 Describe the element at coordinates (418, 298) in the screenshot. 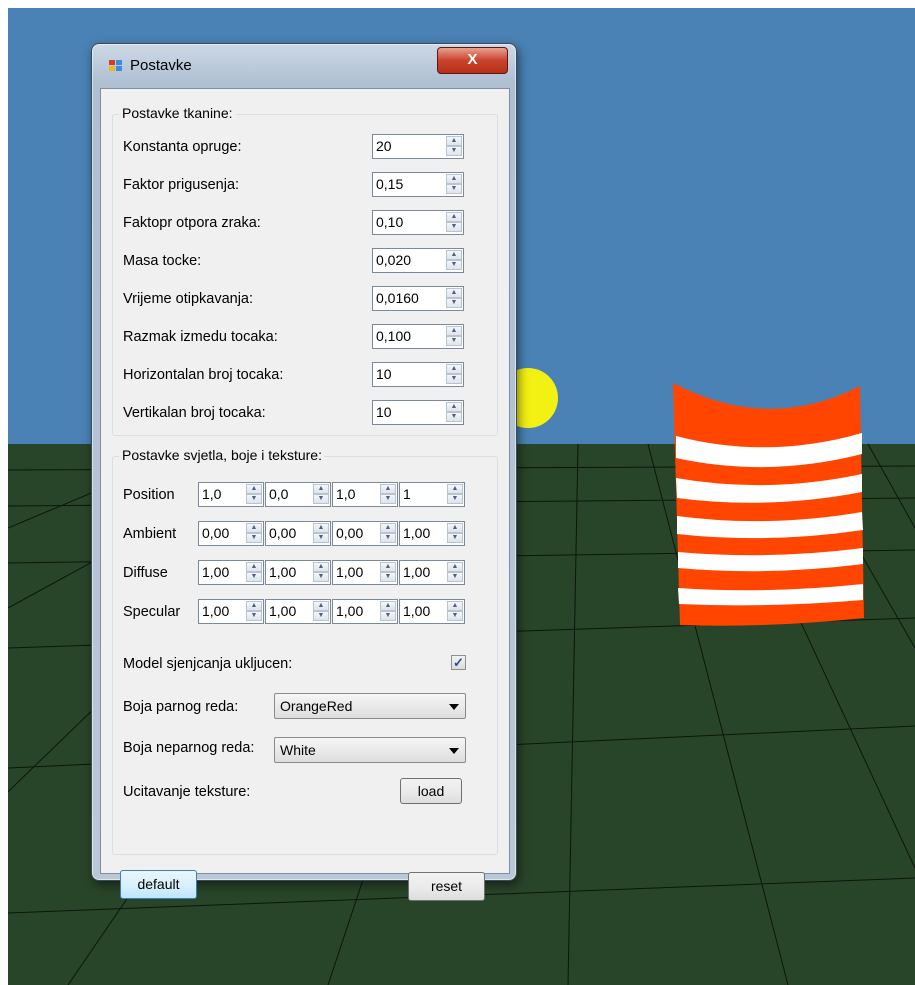

I see `numeric-spinner: 0,0160 ▲ ▼` at that location.